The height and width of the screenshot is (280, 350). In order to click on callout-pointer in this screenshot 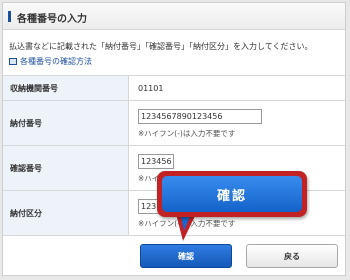, I will do `click(186, 226)`.